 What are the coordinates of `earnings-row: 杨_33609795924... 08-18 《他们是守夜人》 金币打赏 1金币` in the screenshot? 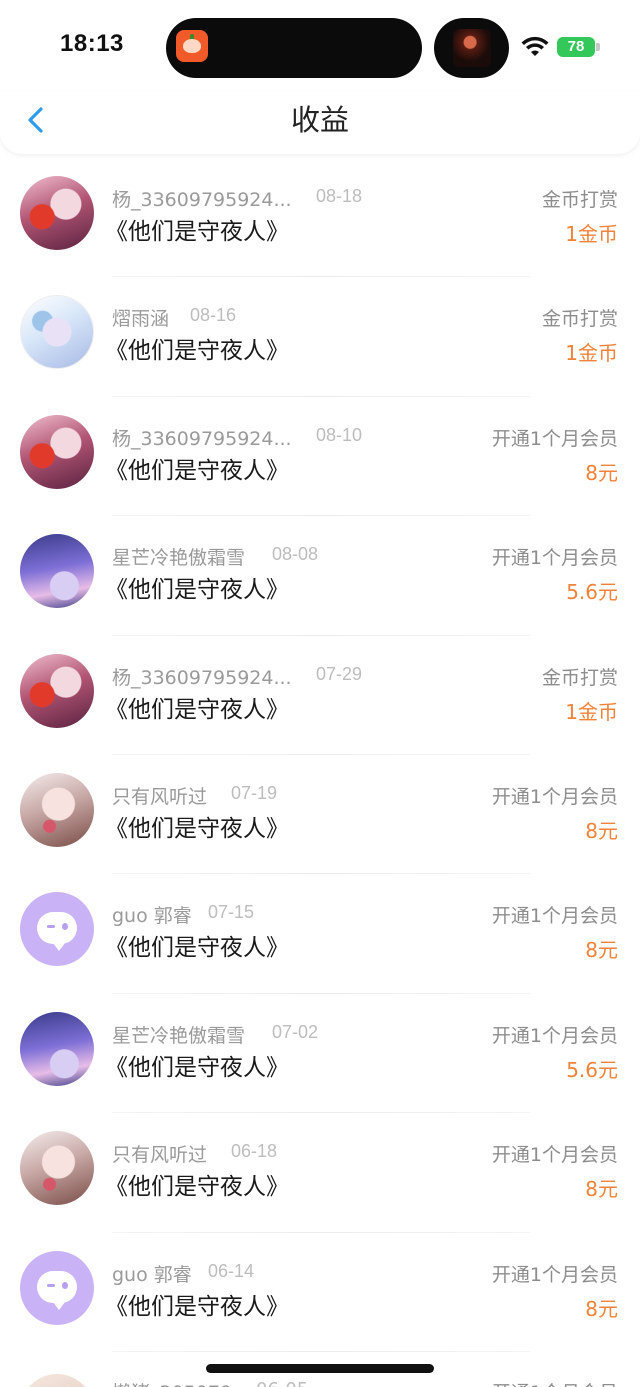 It's located at (320, 218).